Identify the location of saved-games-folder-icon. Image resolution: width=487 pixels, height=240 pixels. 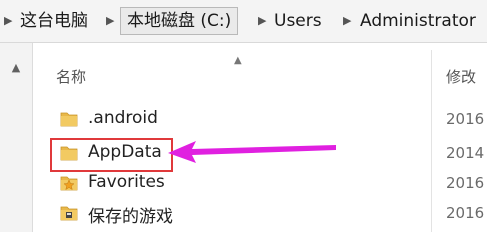
(69, 213).